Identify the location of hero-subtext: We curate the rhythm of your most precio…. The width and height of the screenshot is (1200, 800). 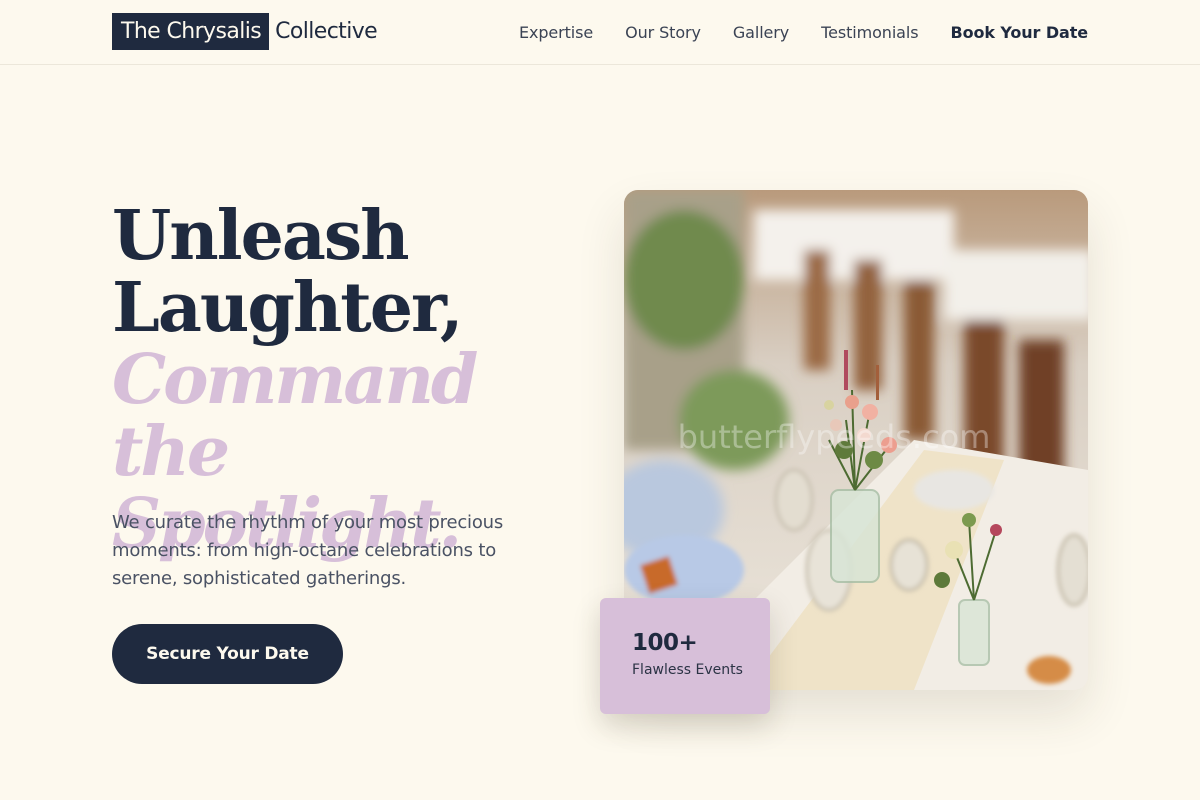
(308, 550).